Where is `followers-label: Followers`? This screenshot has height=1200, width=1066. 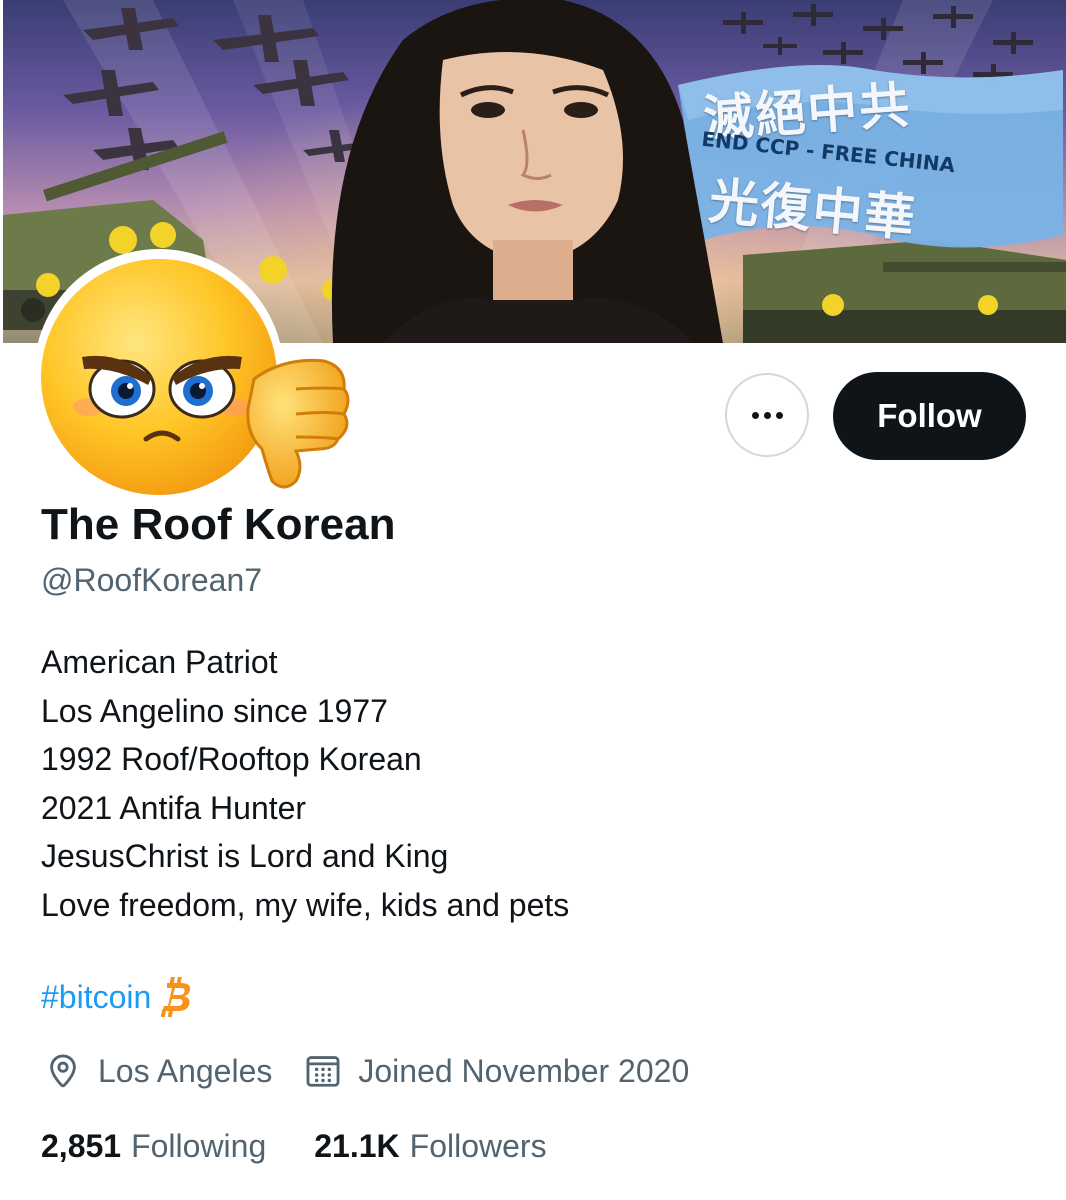 followers-label: Followers is located at coordinates (478, 1146).